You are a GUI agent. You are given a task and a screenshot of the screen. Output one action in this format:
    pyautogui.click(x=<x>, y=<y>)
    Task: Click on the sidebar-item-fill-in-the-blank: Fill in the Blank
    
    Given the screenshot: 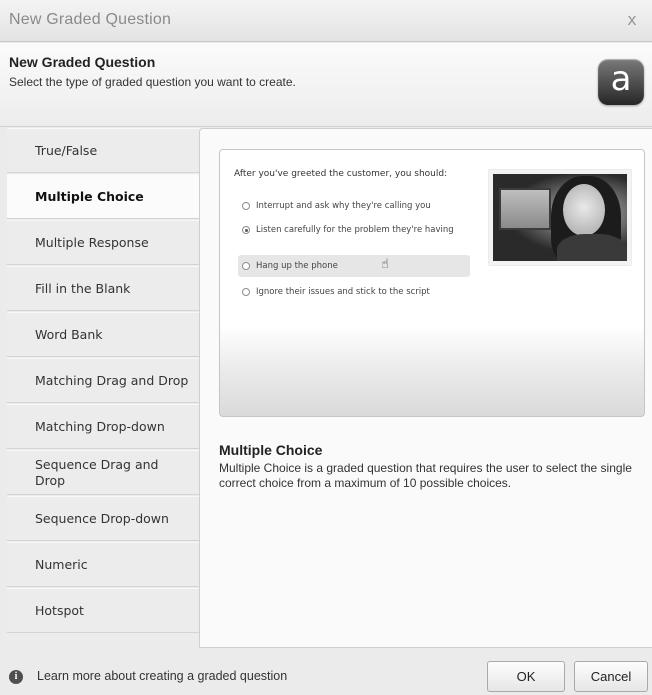 What is the action you would take?
    pyautogui.click(x=103, y=288)
    